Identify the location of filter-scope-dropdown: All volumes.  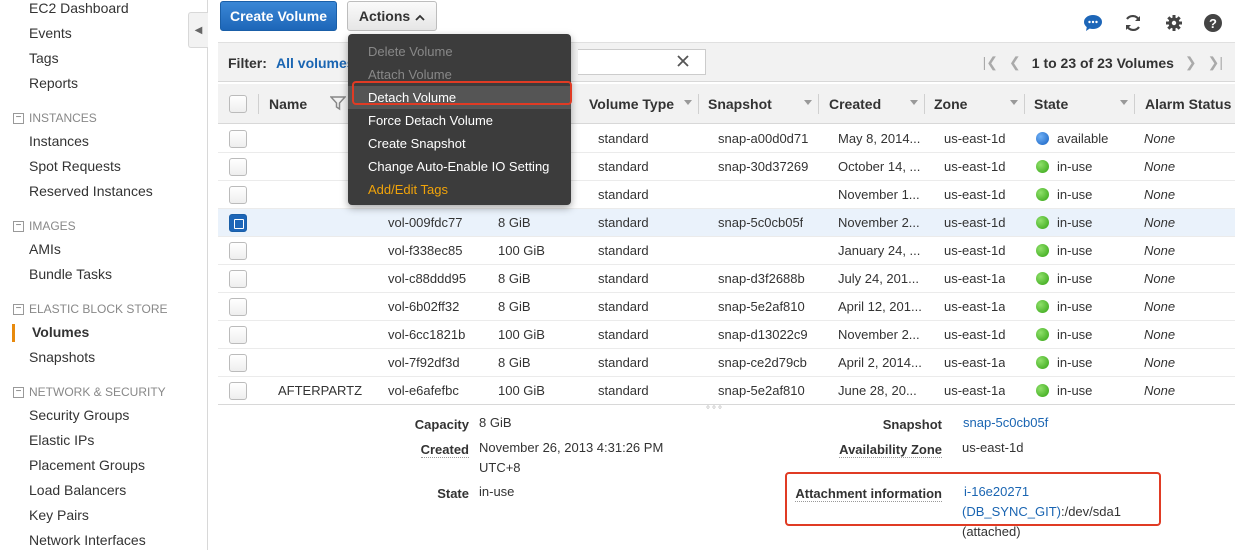
(315, 63).